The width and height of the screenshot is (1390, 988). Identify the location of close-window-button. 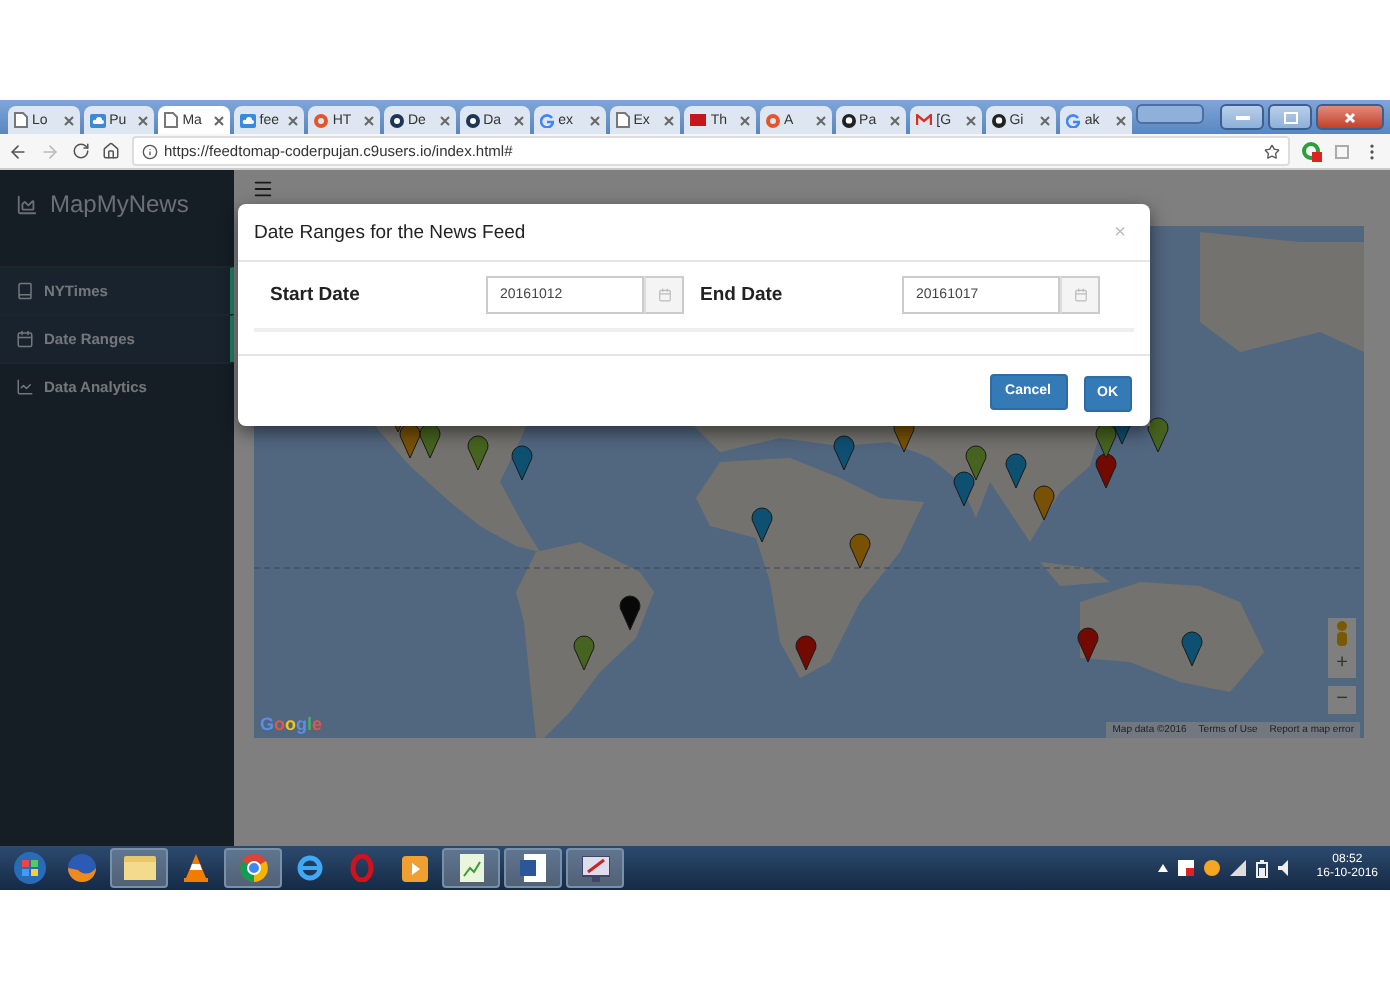
(1350, 117).